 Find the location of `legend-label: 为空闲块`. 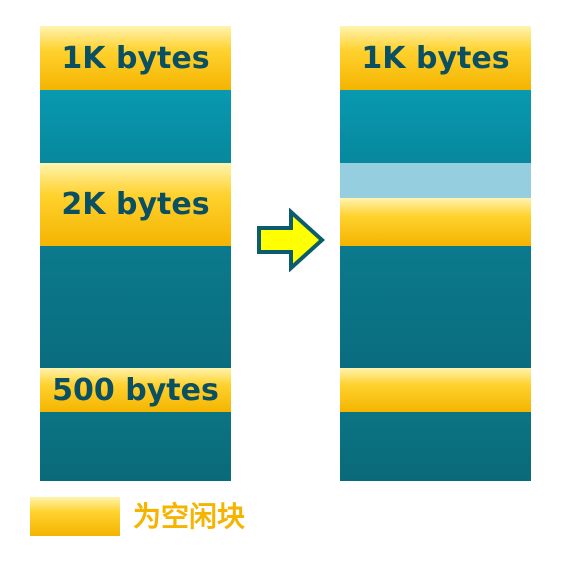

legend-label: 为空闲块 is located at coordinates (189, 516).